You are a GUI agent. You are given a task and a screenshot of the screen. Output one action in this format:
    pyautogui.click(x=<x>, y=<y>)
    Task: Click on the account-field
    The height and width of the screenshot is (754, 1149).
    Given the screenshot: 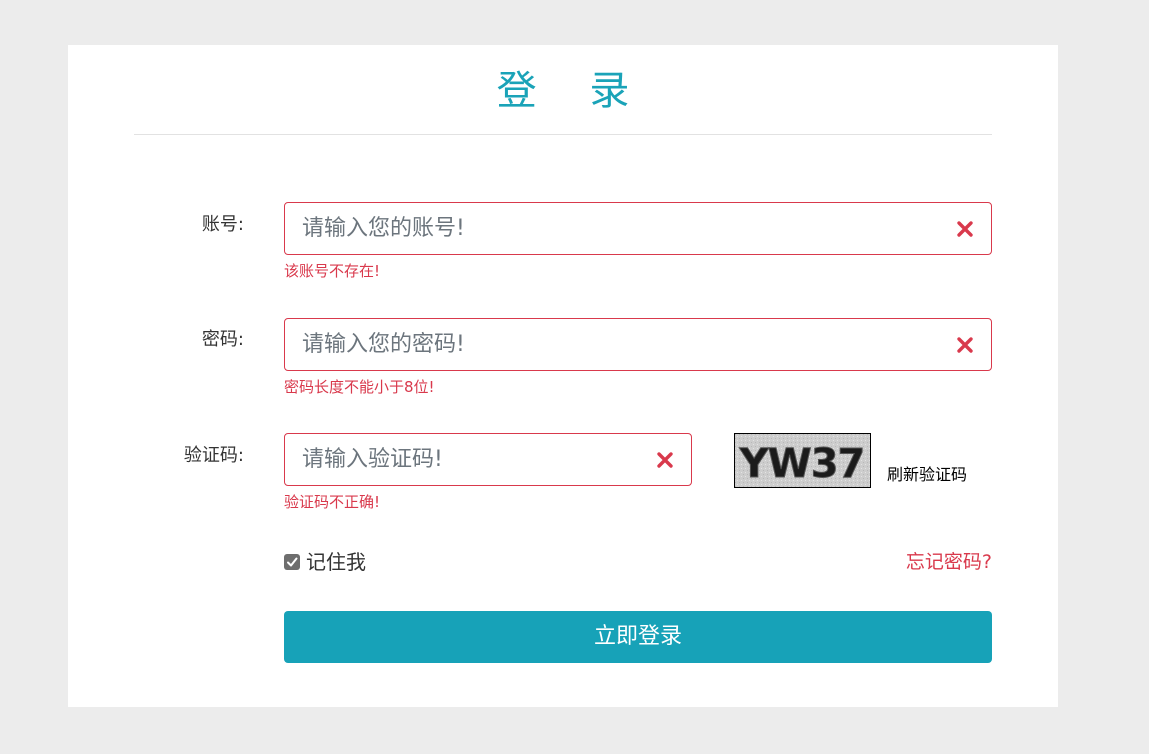 What is the action you would take?
    pyautogui.click(x=638, y=228)
    